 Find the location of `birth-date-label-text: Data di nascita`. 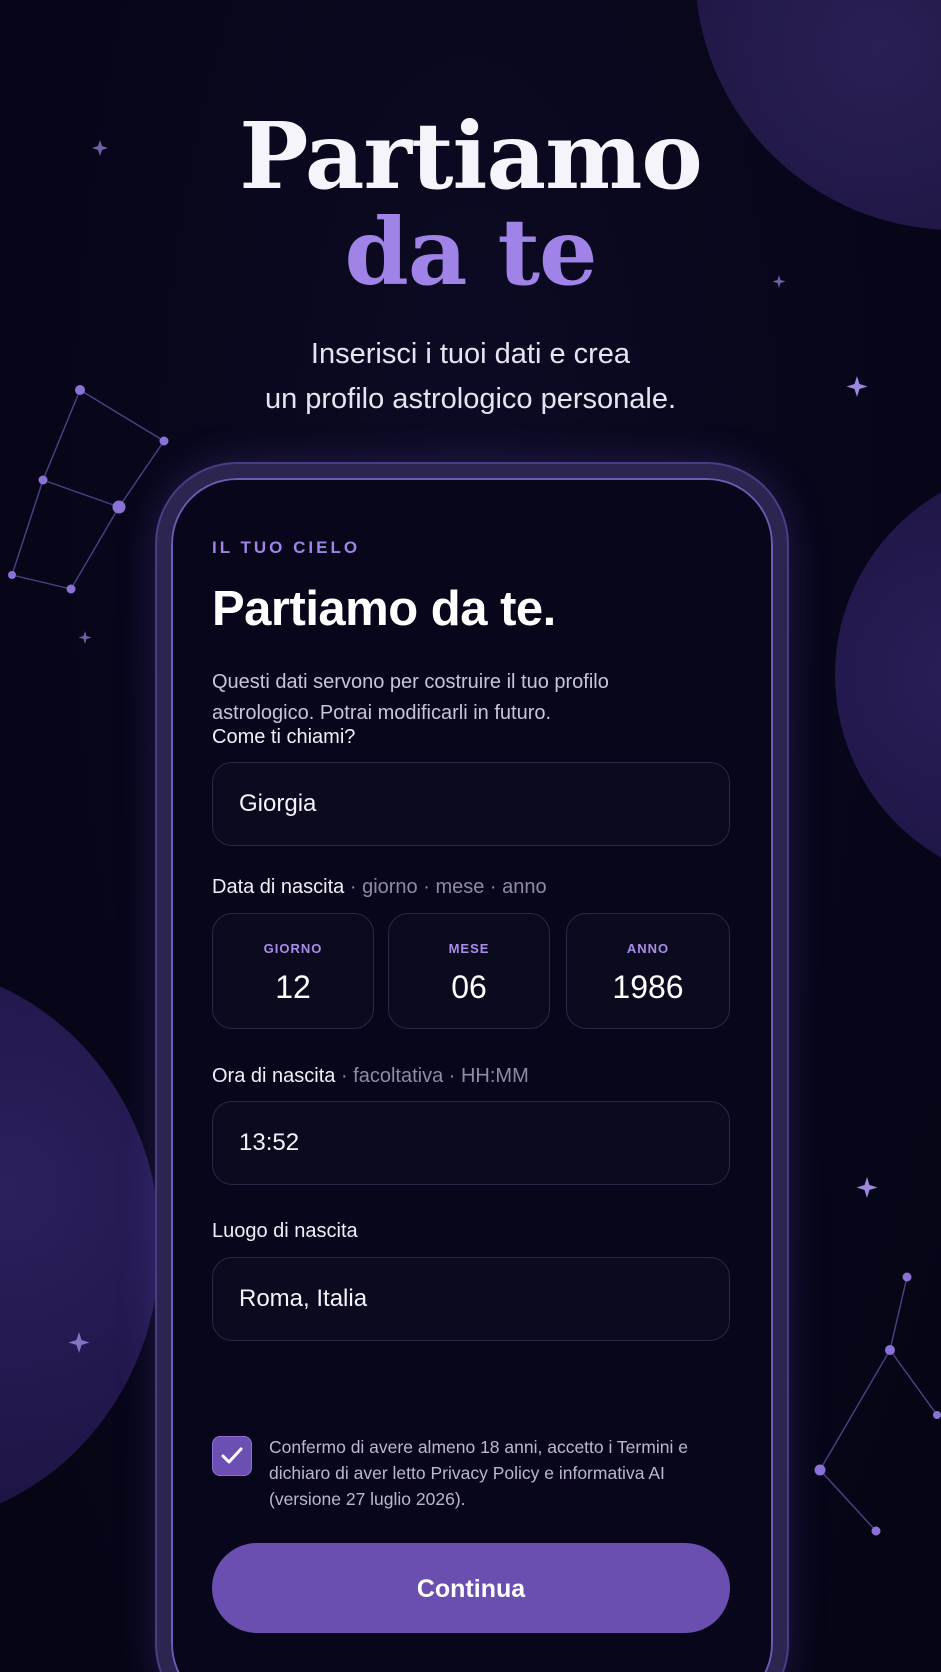

birth-date-label-text: Data di nascita is located at coordinates (278, 887).